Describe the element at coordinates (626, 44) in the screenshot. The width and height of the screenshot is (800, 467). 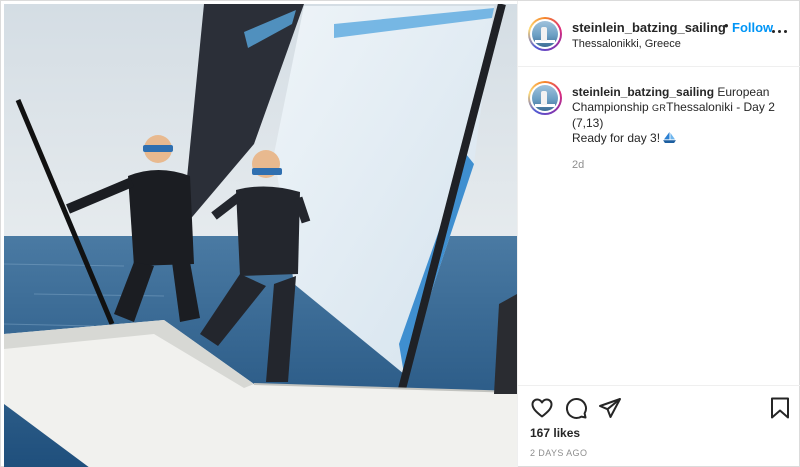
I see `location-link: Thessalonikki, Greece` at that location.